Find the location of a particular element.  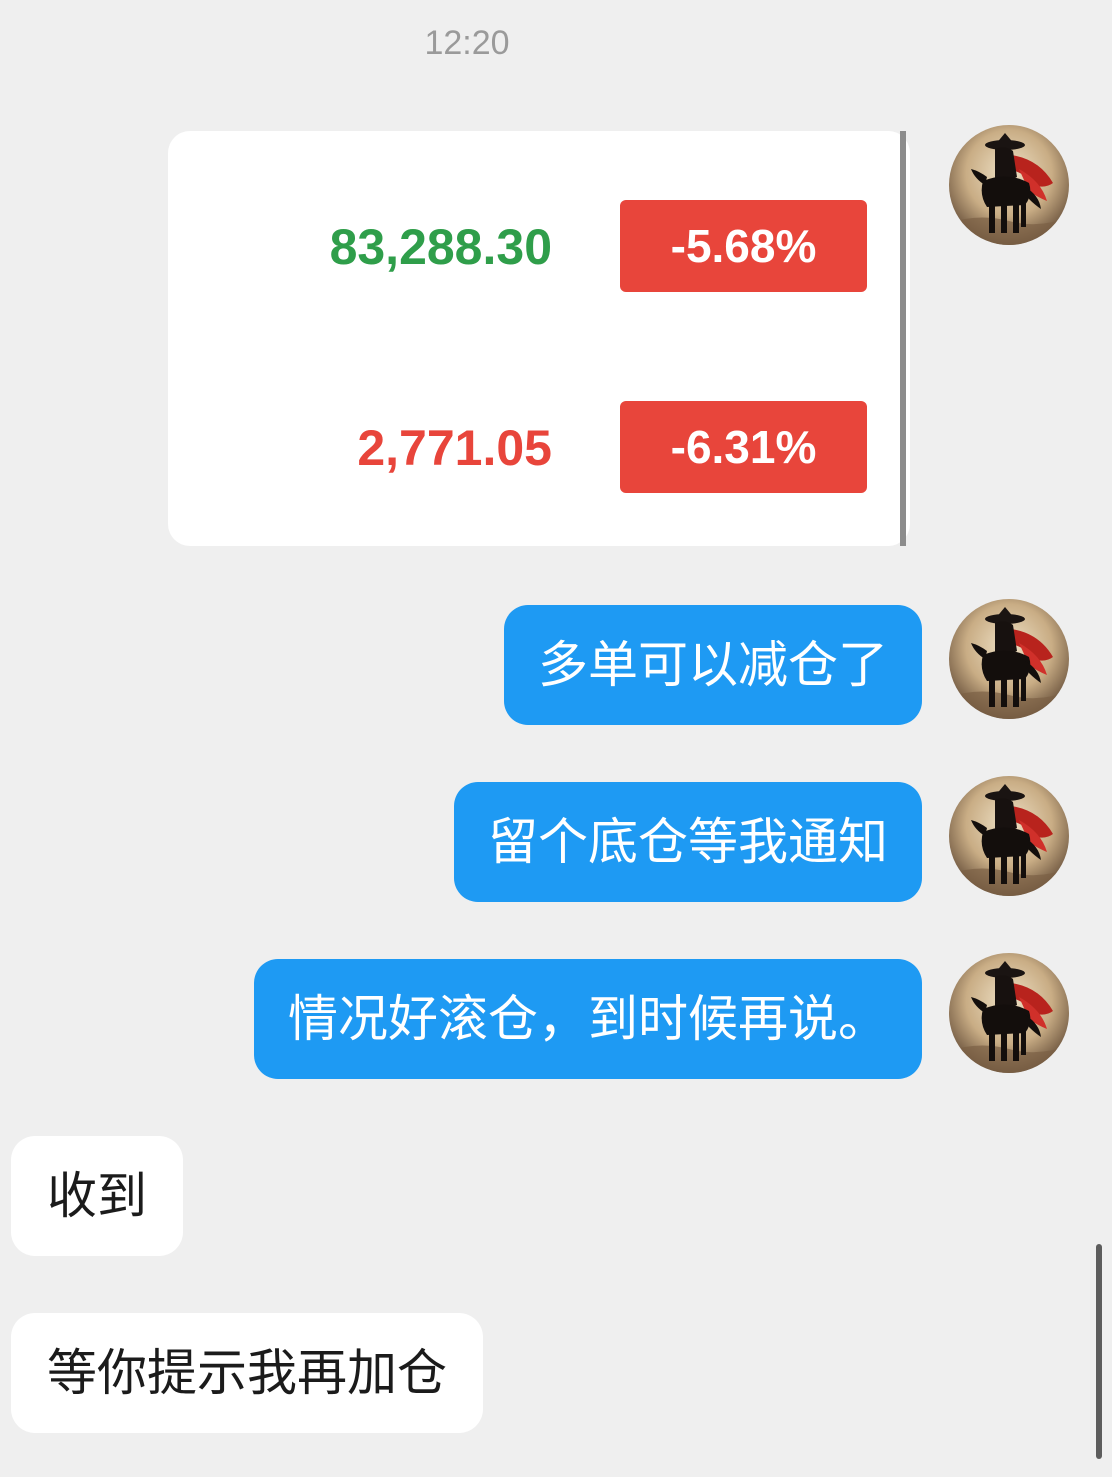

outgoing-message-bubble: 情况好滚仓，到时候再说。 is located at coordinates (588, 1019).